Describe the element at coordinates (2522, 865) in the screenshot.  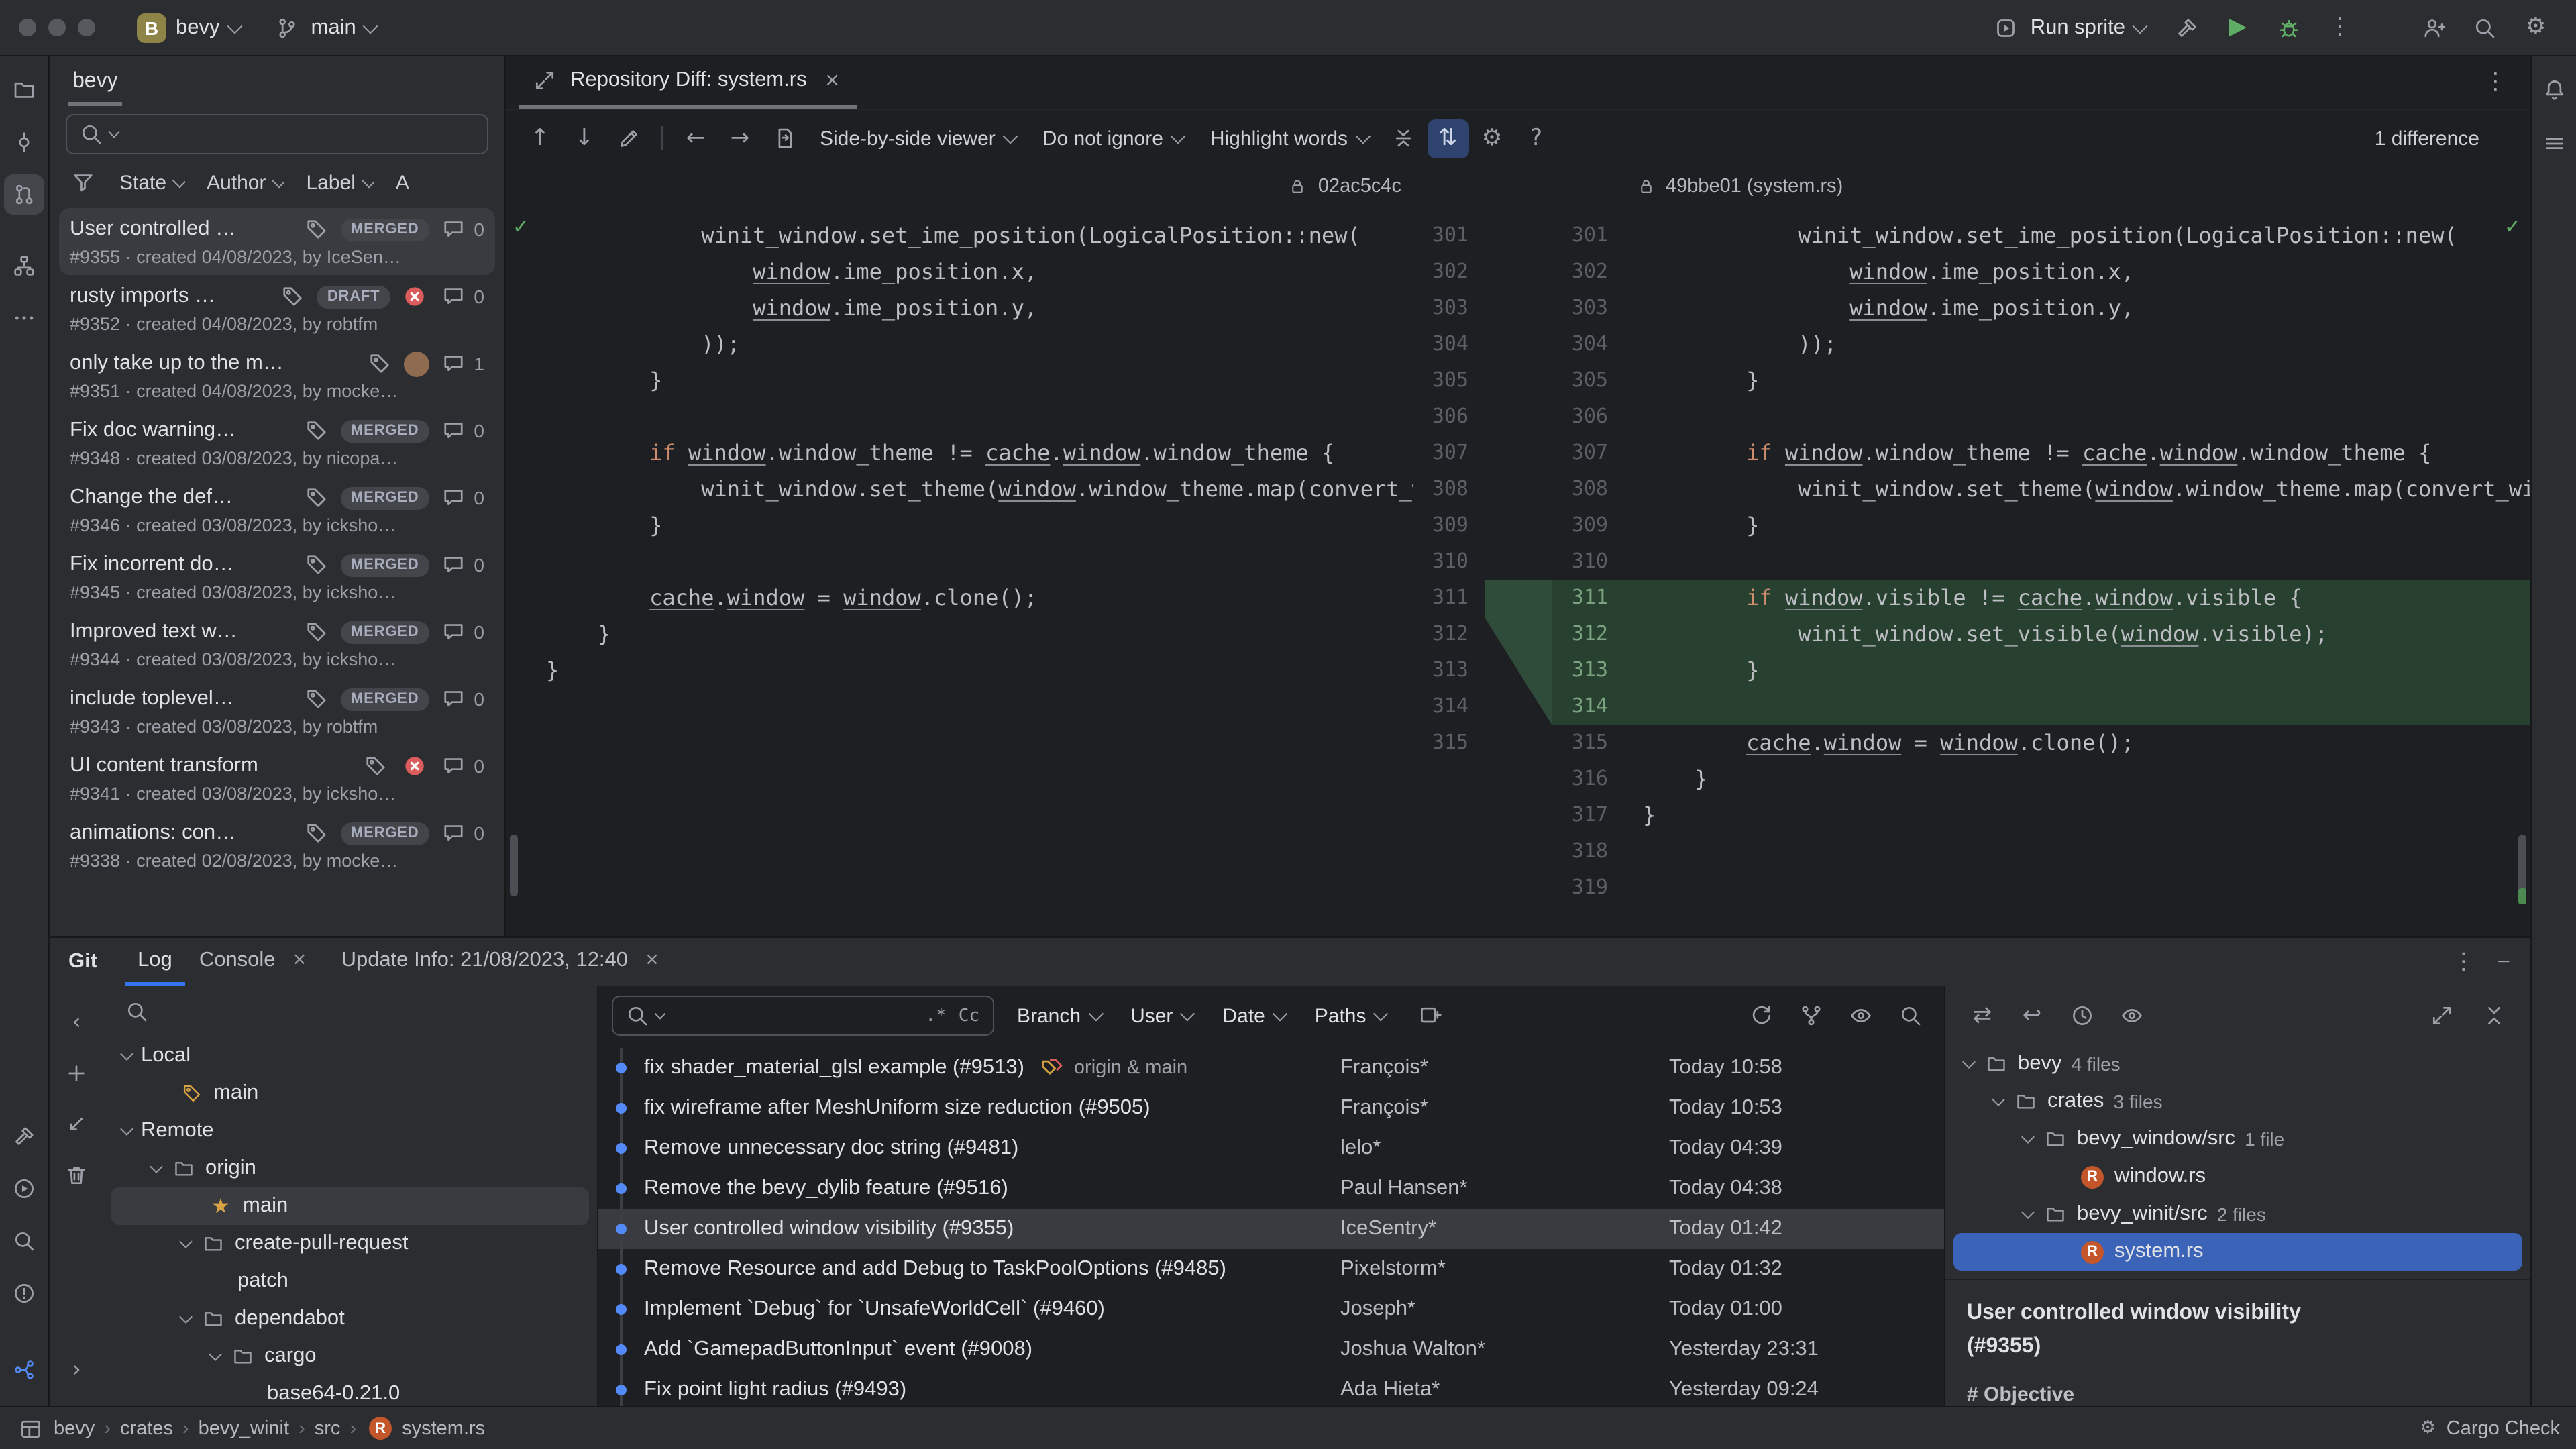
I see `right-scrollbar-thumb` at that location.